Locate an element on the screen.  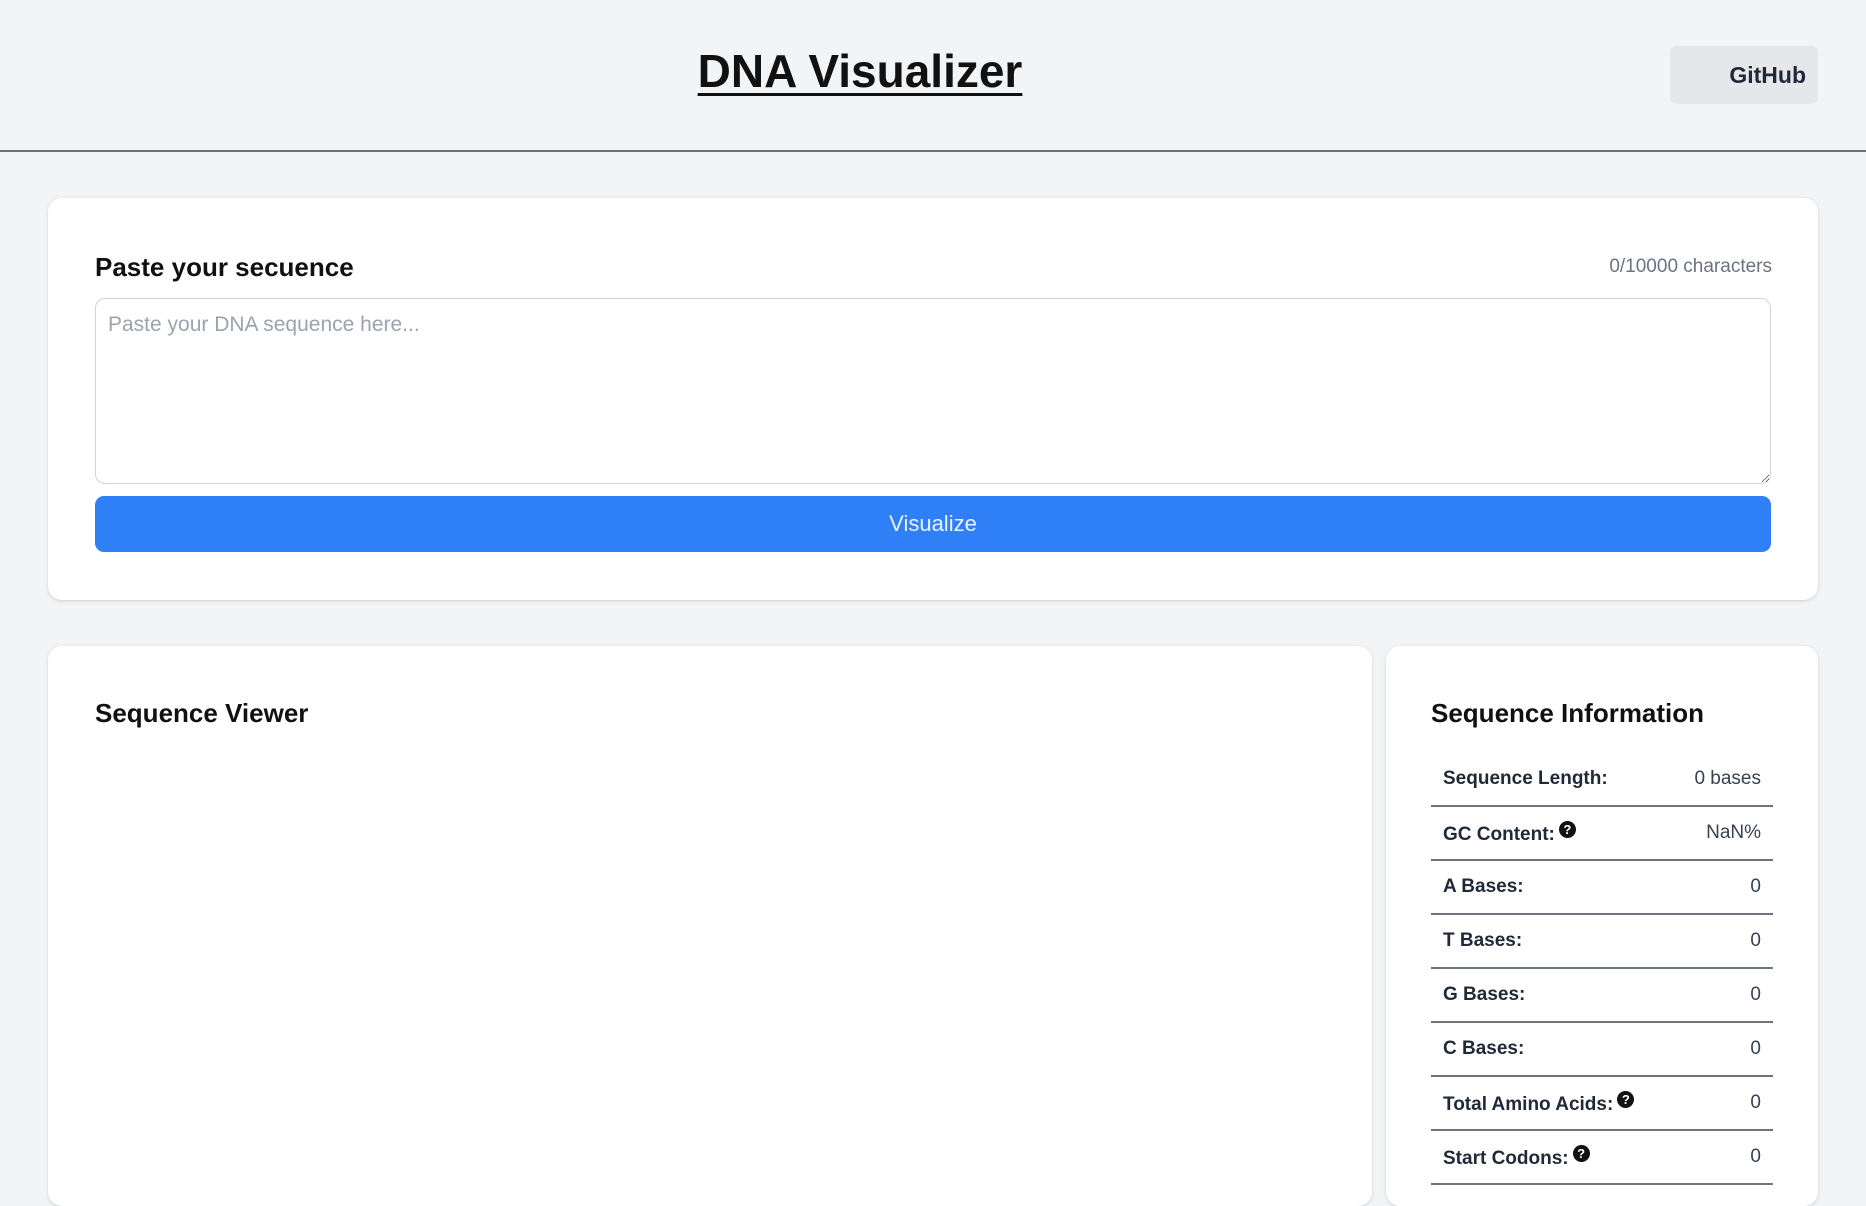
visualize-button: Visualize is located at coordinates (933, 524).